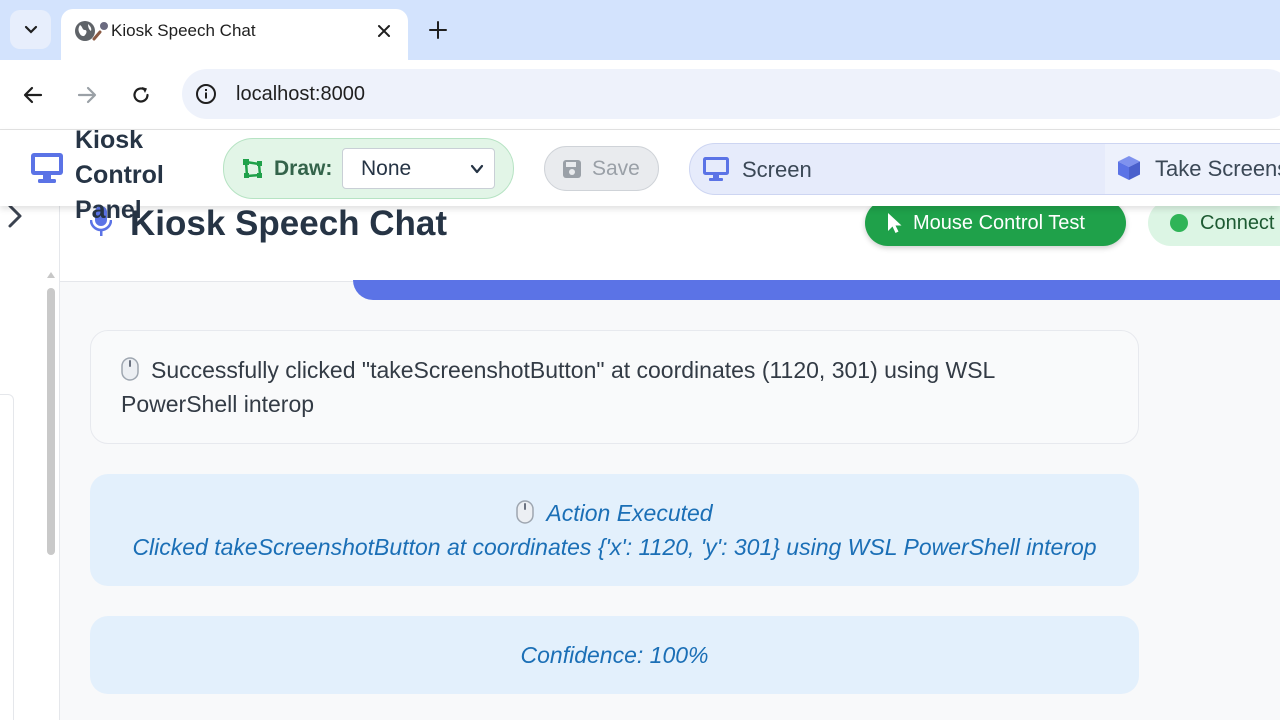  Describe the element at coordinates (629, 513) in the screenshot. I see `action-title: Action Executed` at that location.